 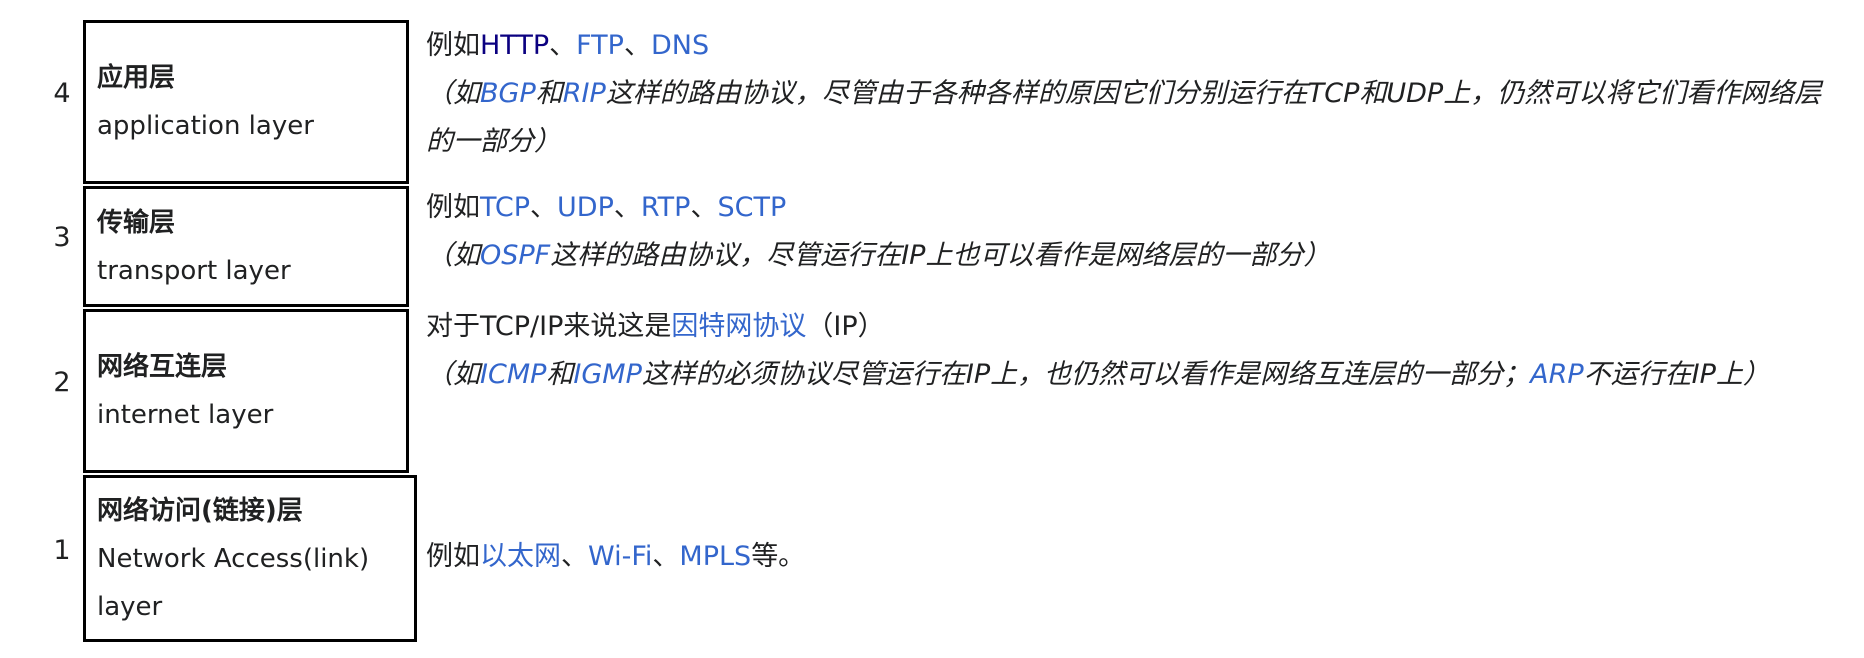 I want to click on link--: 因特网协议, so click(x=738, y=326).